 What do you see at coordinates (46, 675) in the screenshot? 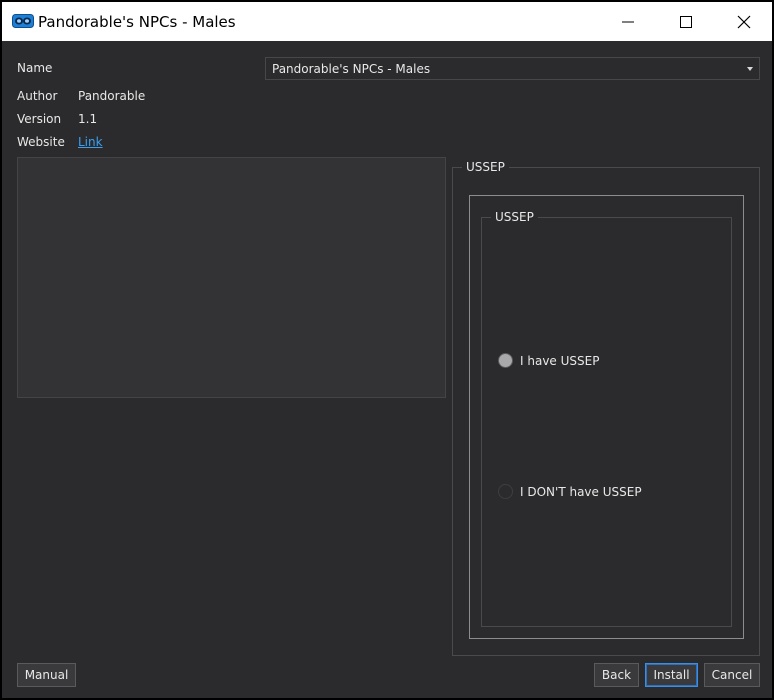
I see `manual-button: Manual` at bounding box center [46, 675].